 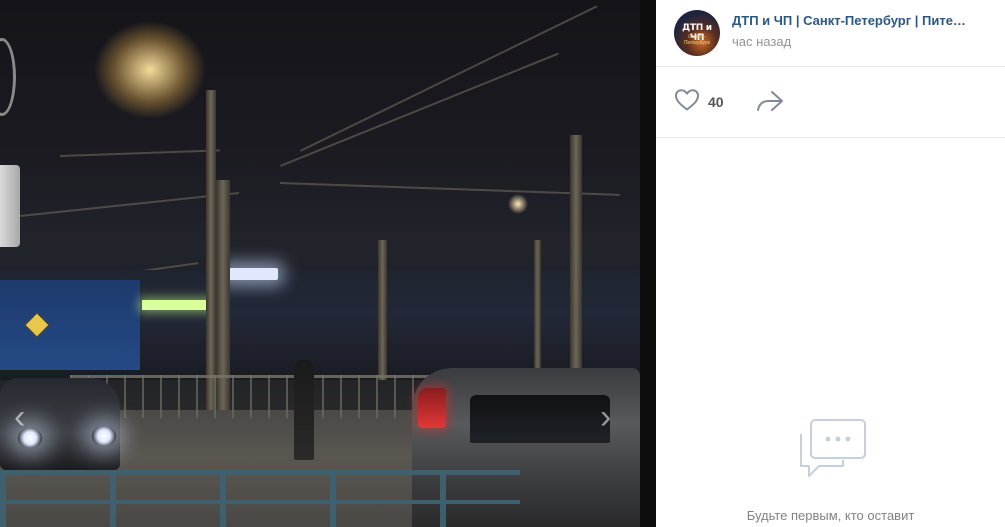 I want to click on like-button: 40, so click(x=699, y=102).